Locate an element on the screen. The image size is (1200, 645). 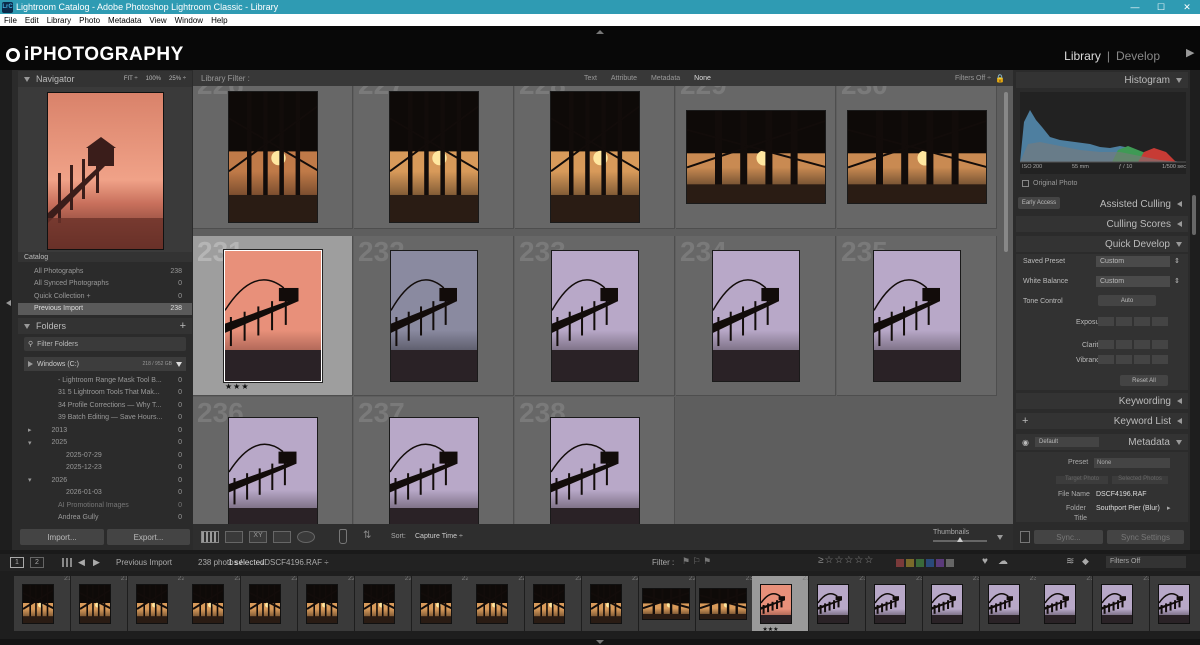
yellow-label-swatch is located at coordinates (910, 563).